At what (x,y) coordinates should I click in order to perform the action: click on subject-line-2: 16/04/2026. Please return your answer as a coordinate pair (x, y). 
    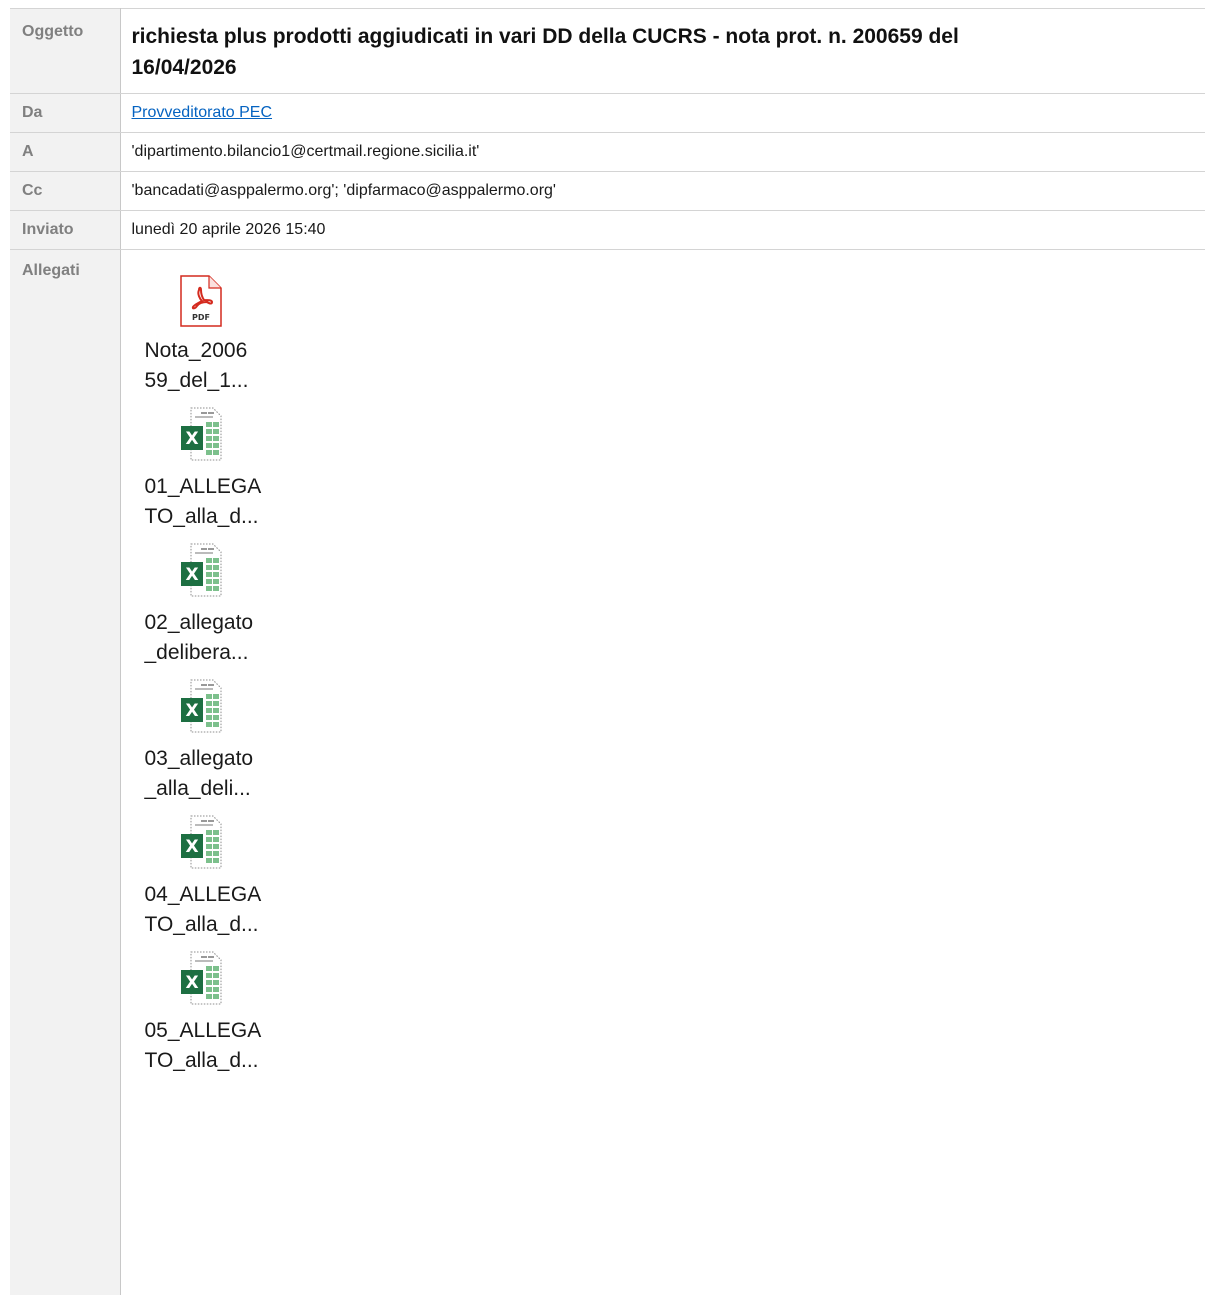
    Looking at the image, I should click on (184, 67).